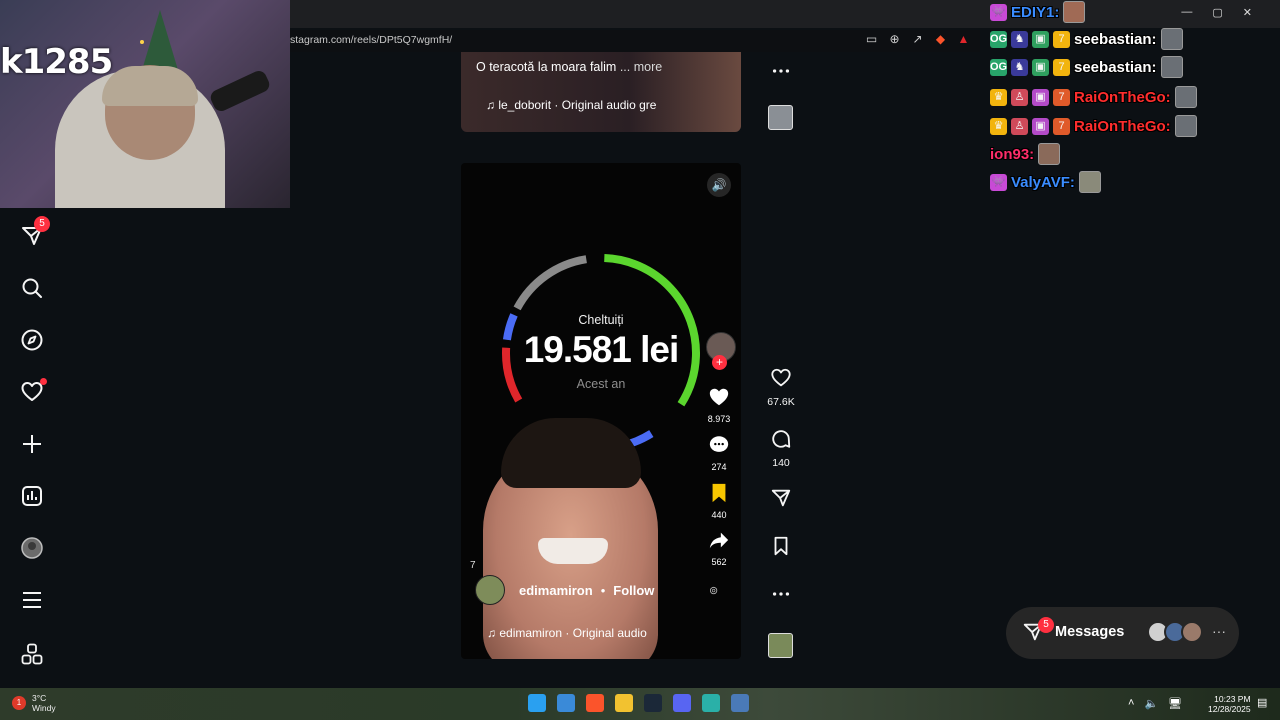 This screenshot has width=1280, height=720. I want to click on previous-reel-audio: ♫ le_doborit · Original audio gre, so click(571, 105).